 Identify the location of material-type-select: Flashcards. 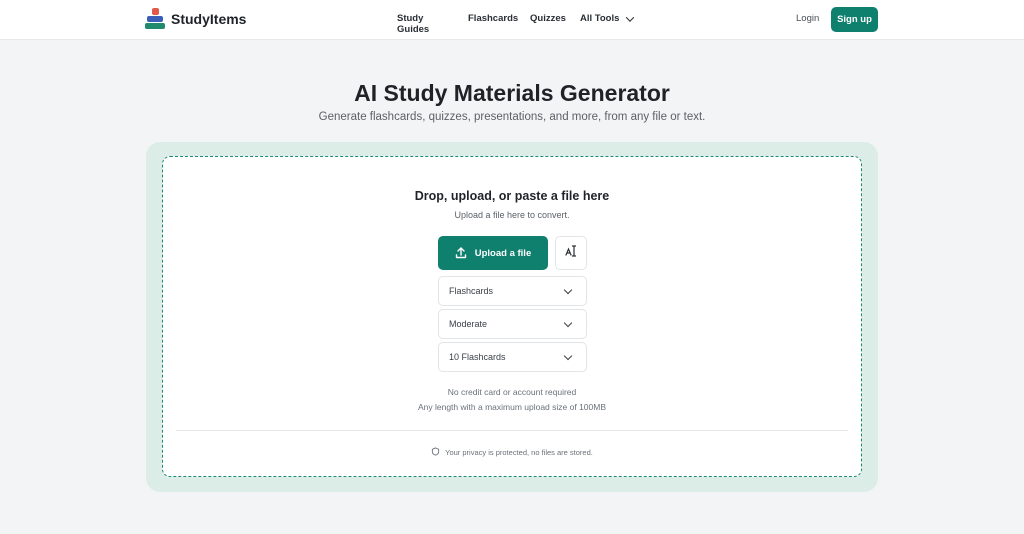
(512, 291).